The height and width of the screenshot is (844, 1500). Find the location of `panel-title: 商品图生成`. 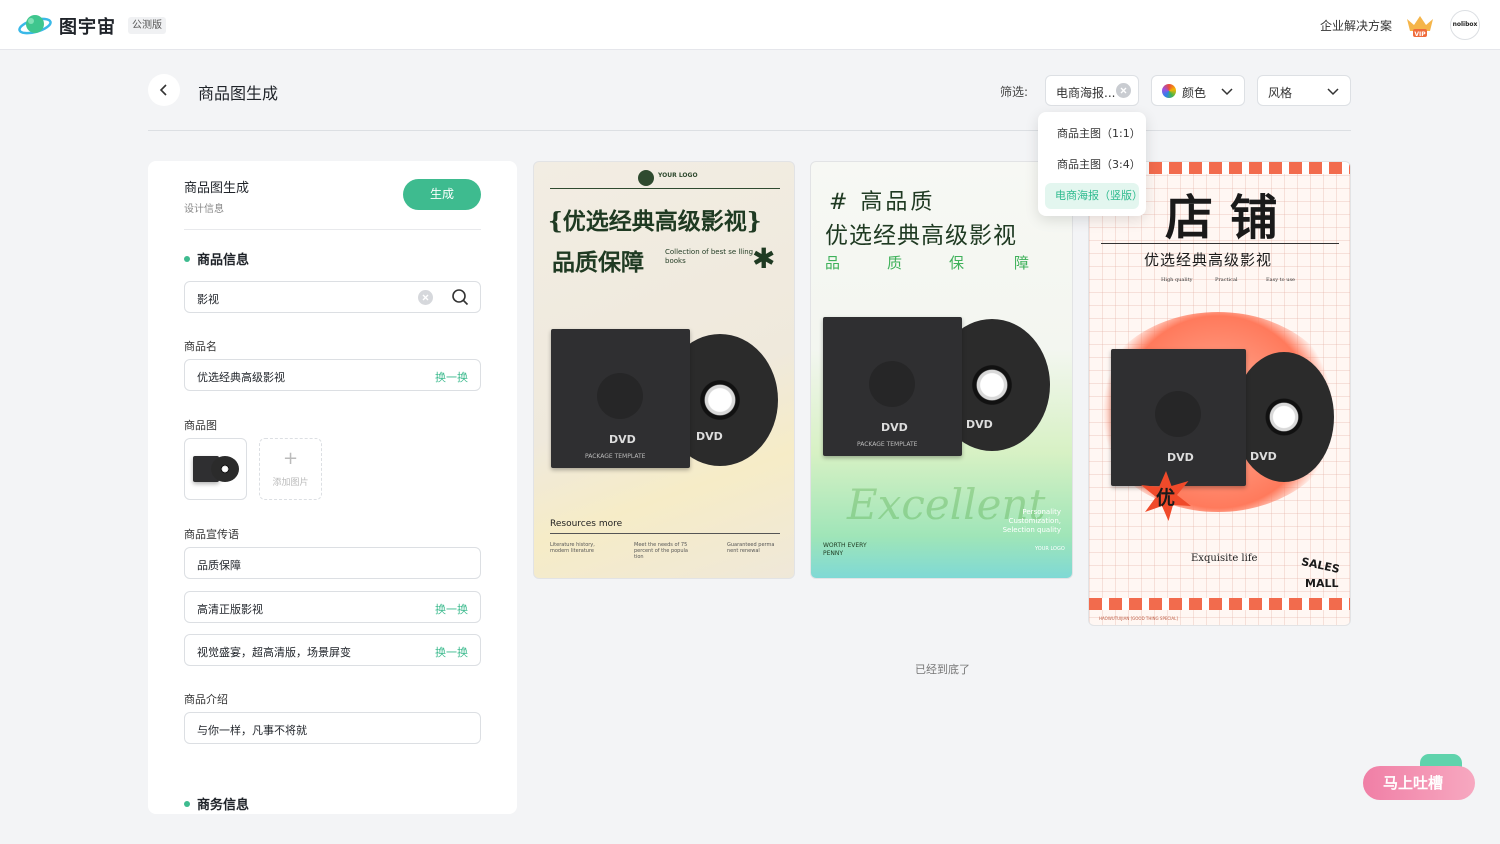

panel-title: 商品图生成 is located at coordinates (217, 188).